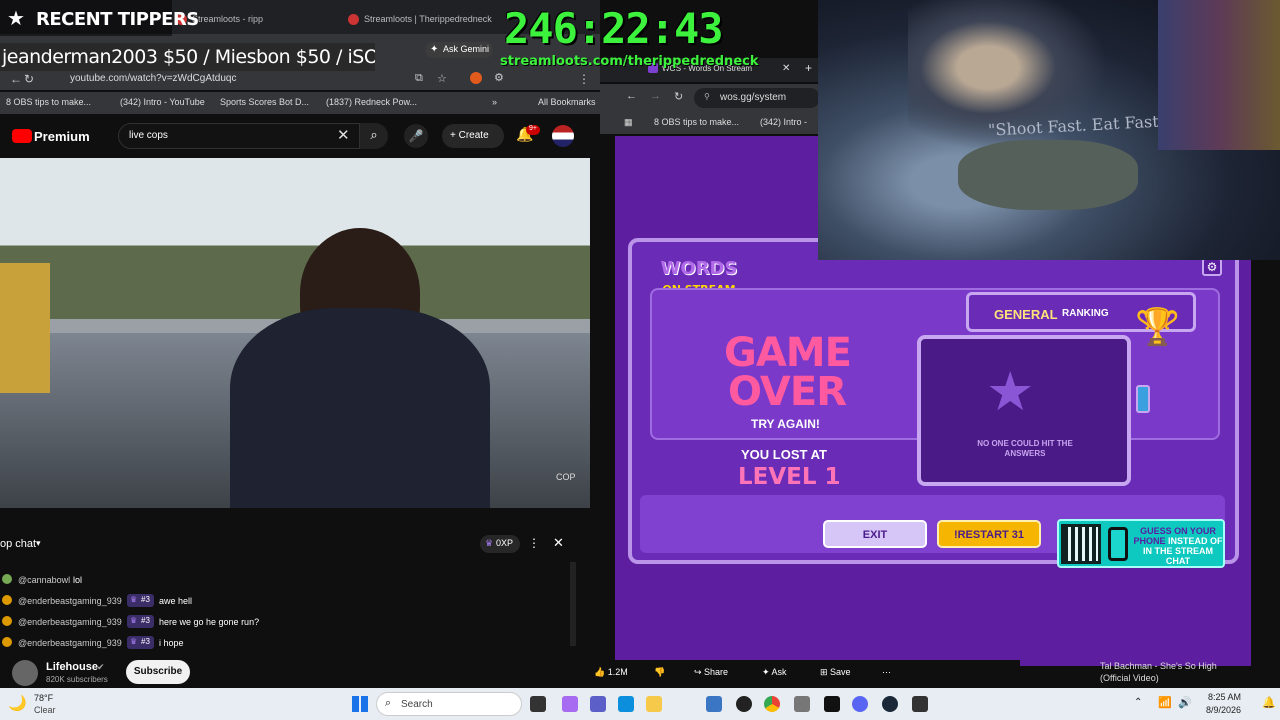 This screenshot has width=1280, height=720. What do you see at coordinates (659, 672) in the screenshot?
I see `dislike-icon: 👎` at bounding box center [659, 672].